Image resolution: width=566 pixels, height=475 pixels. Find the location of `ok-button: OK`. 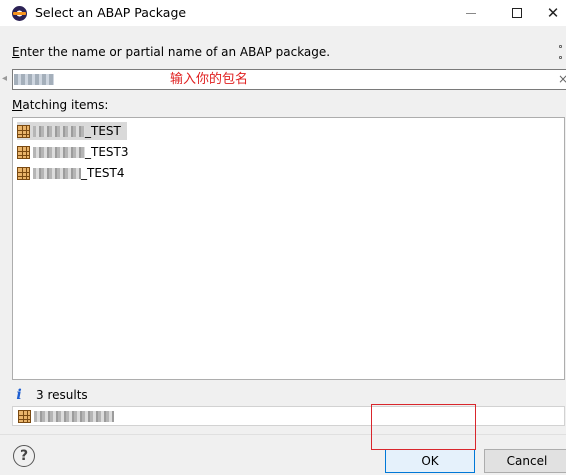

ok-button: OK is located at coordinates (430, 461).